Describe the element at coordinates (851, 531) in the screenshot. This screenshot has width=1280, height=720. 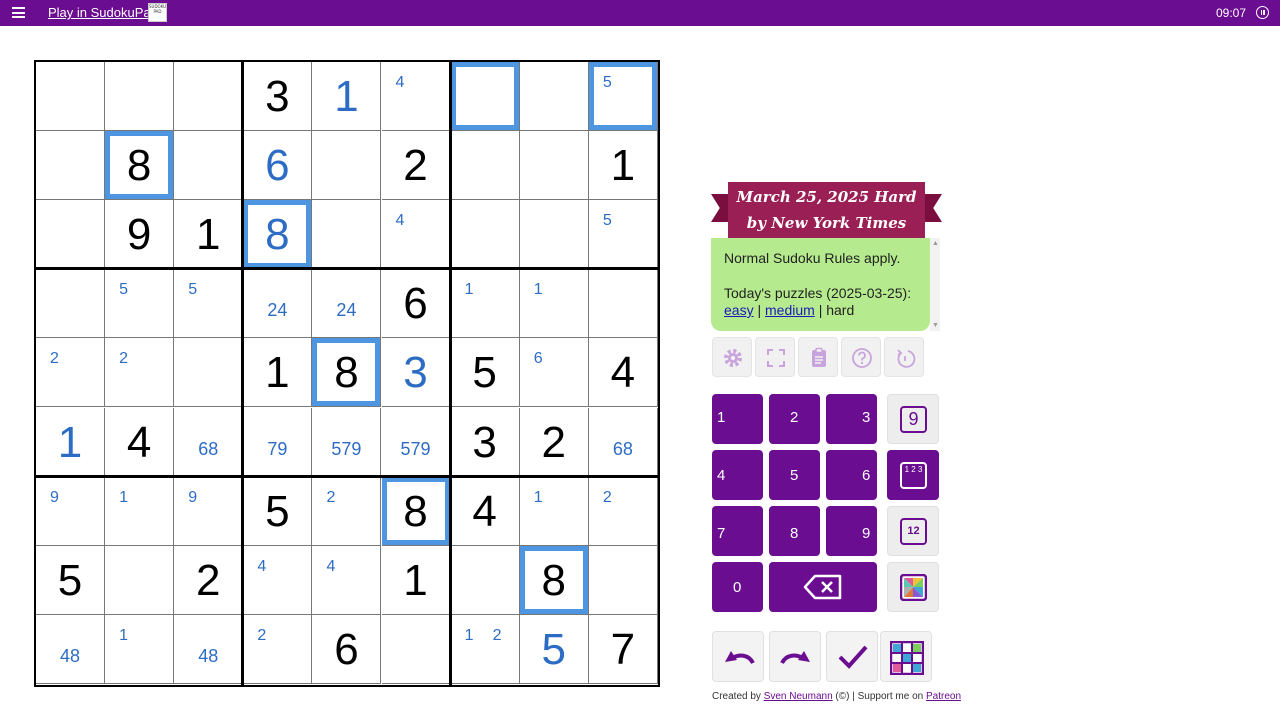
I see `key-9: 9` at that location.